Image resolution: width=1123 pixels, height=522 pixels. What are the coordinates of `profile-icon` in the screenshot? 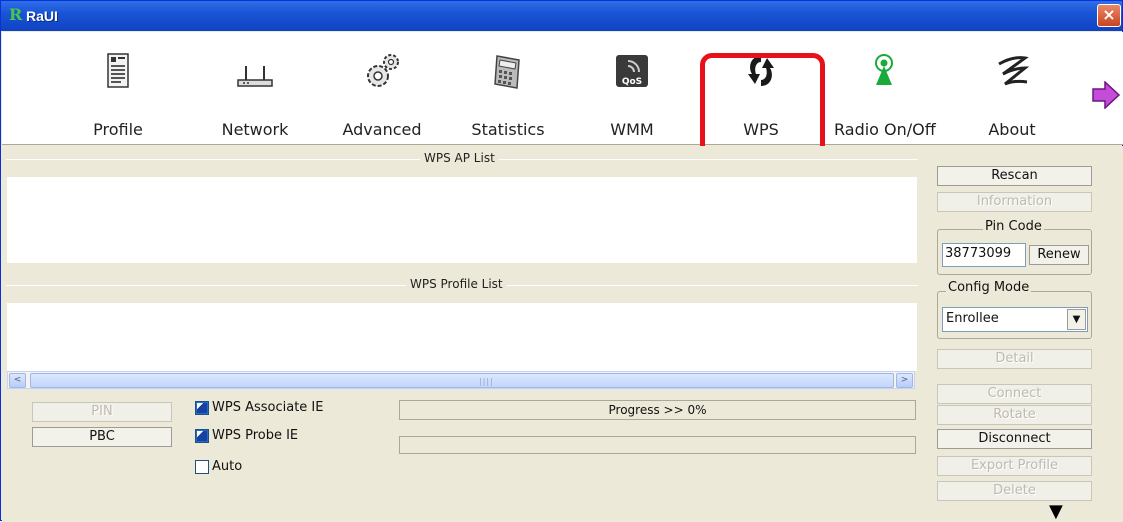 It's located at (118, 70).